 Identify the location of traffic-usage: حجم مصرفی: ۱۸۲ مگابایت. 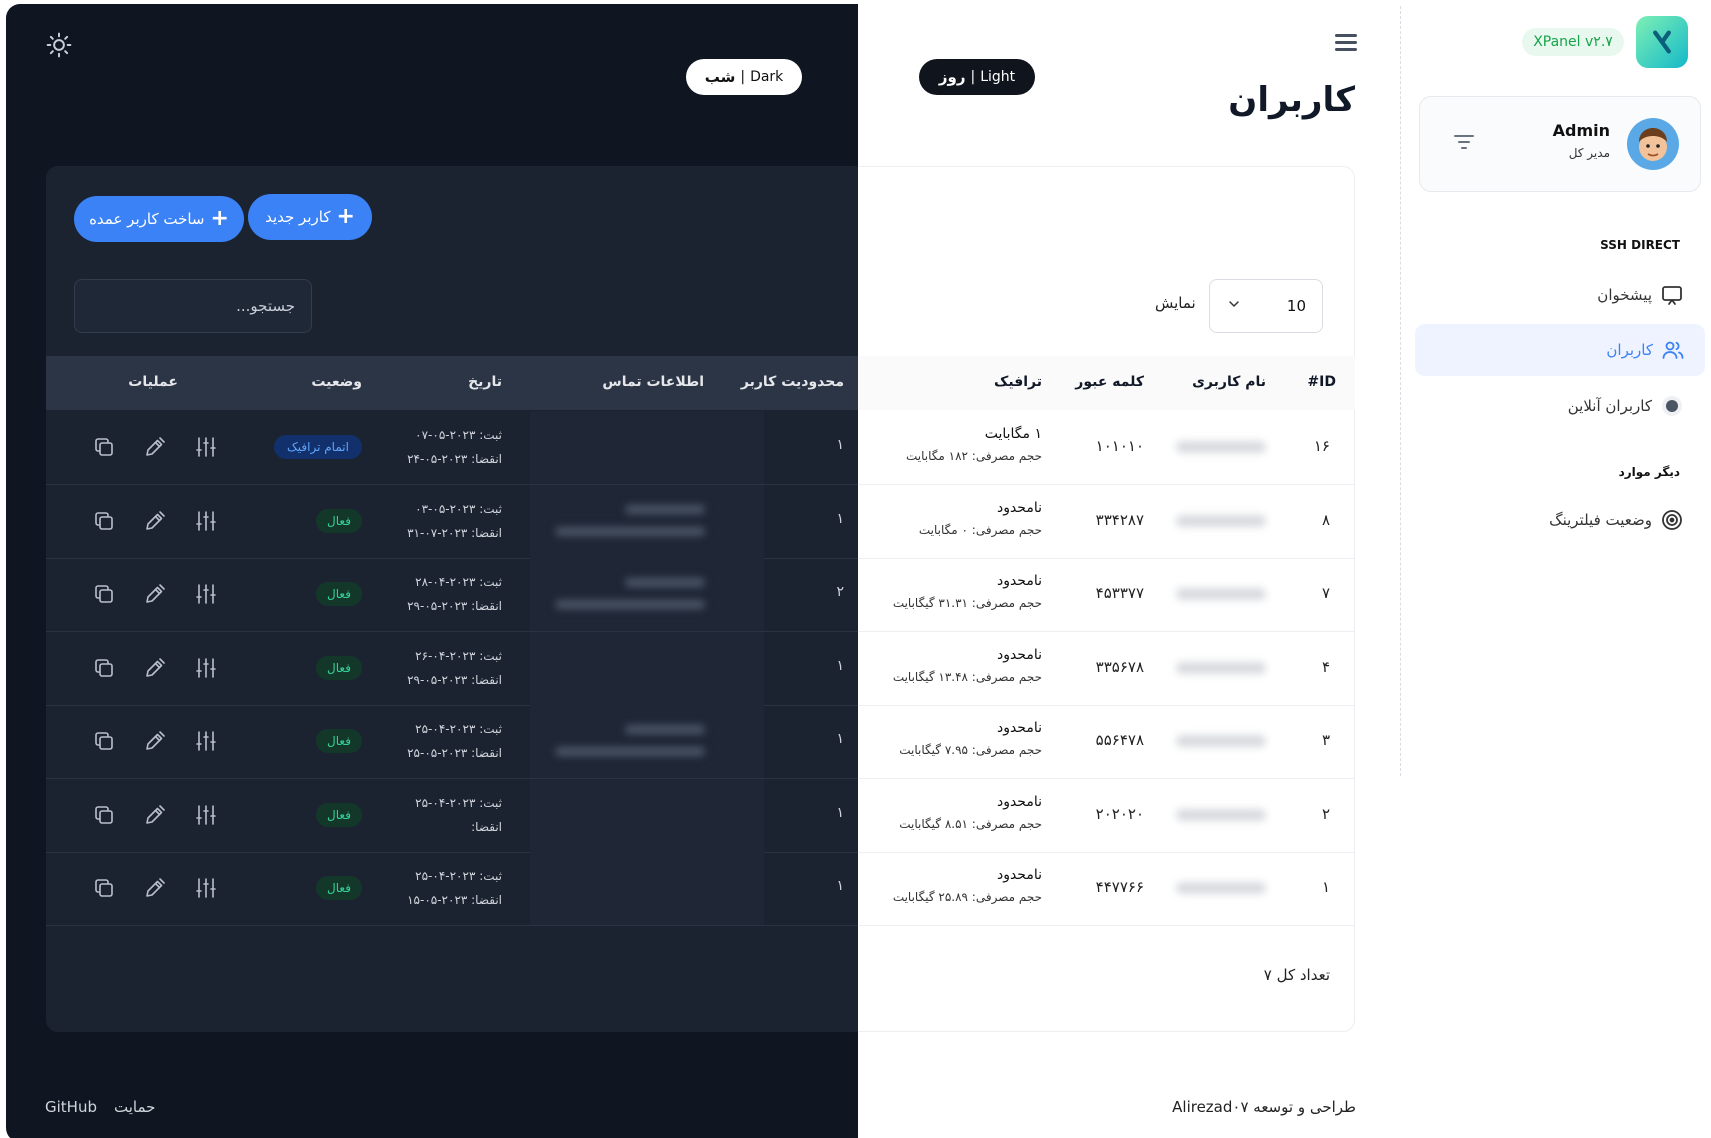
(973, 456).